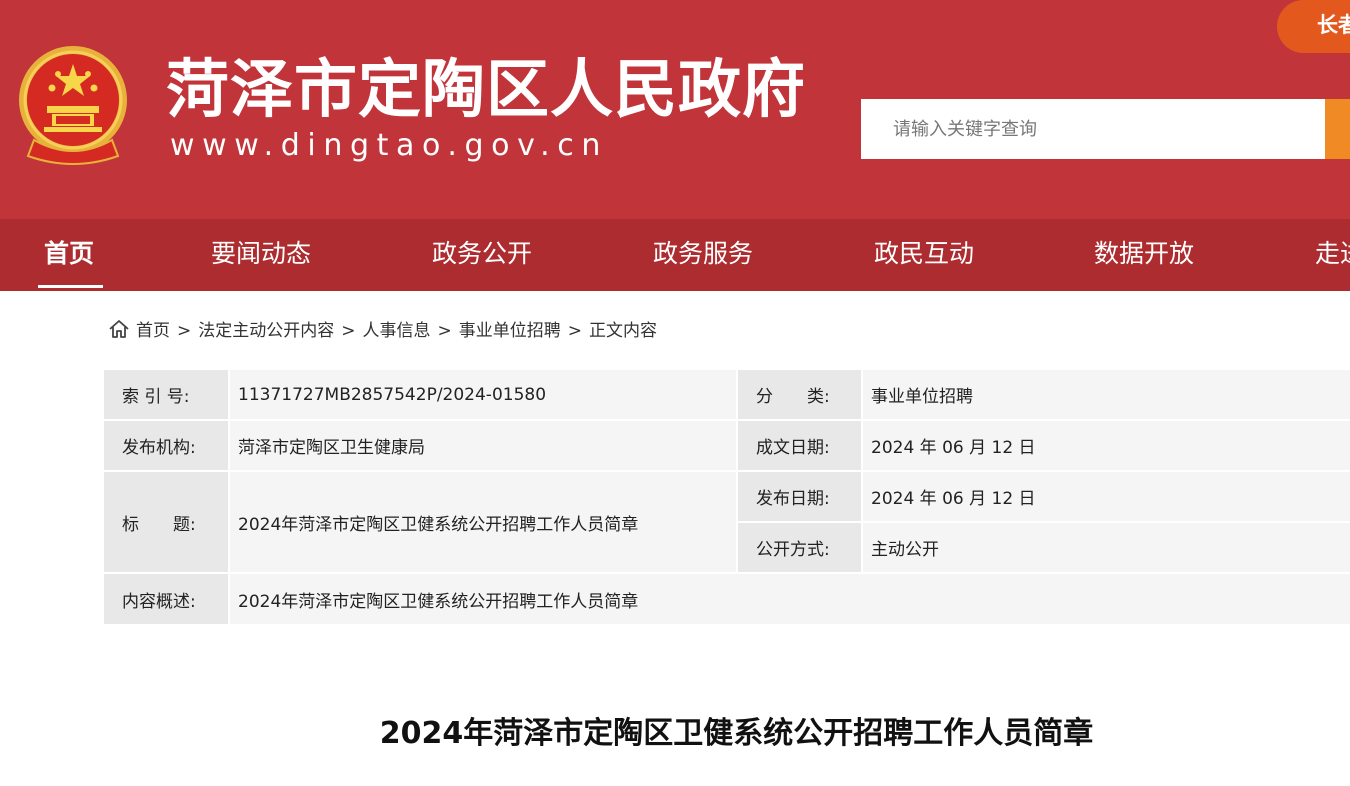 The image size is (1350, 786). Describe the element at coordinates (483, 394) in the screenshot. I see `index-number-value: 11371727MB2857542P/2024-01580` at that location.